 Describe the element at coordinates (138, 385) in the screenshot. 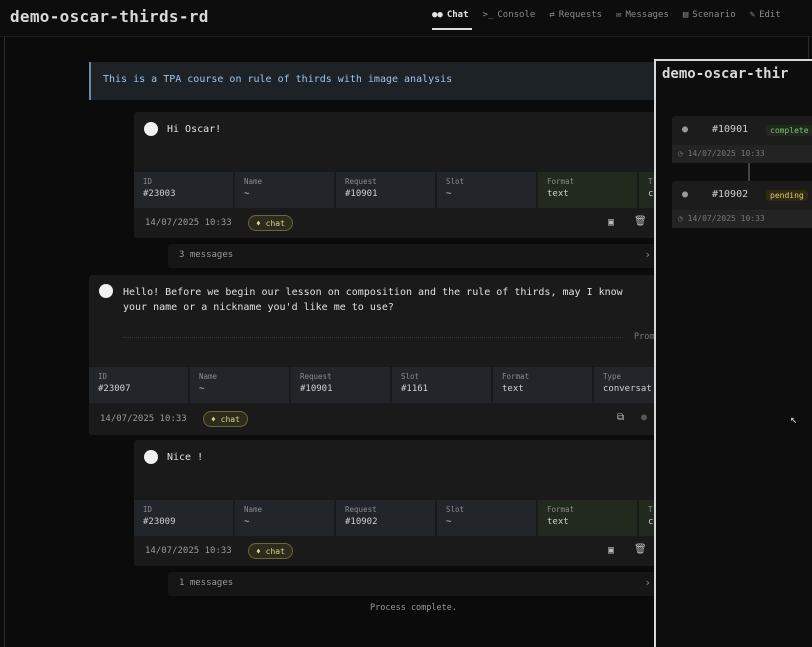

I see `meta-id: ID #23007` at that location.